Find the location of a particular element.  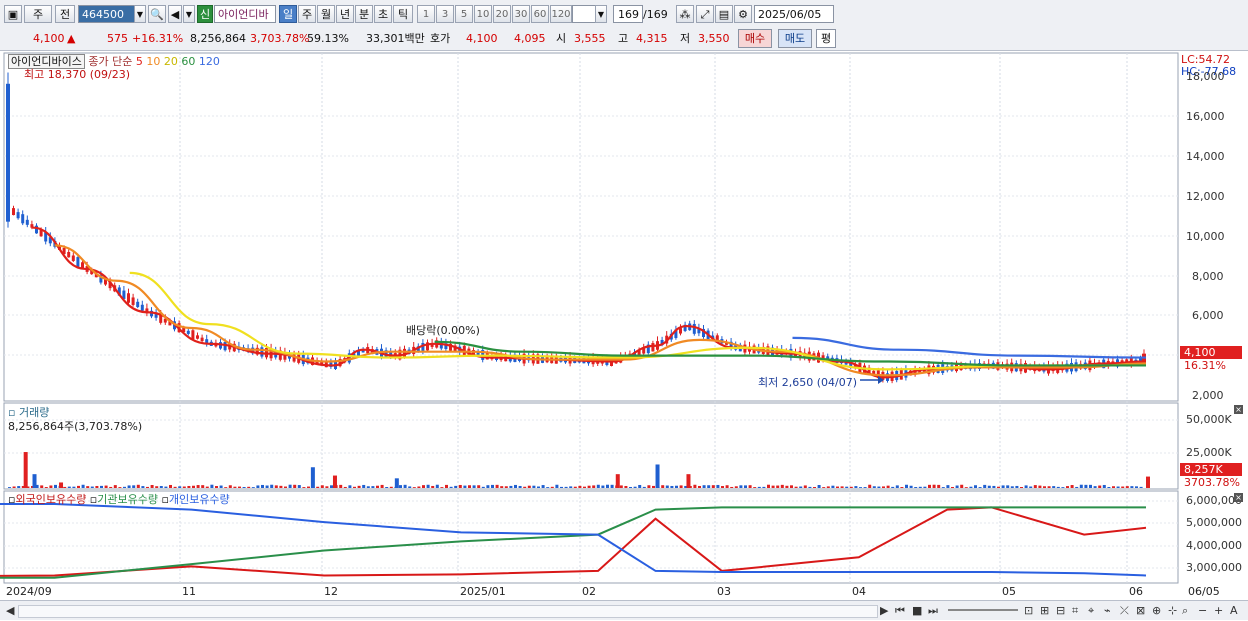

interval-3: 3 is located at coordinates (445, 14).